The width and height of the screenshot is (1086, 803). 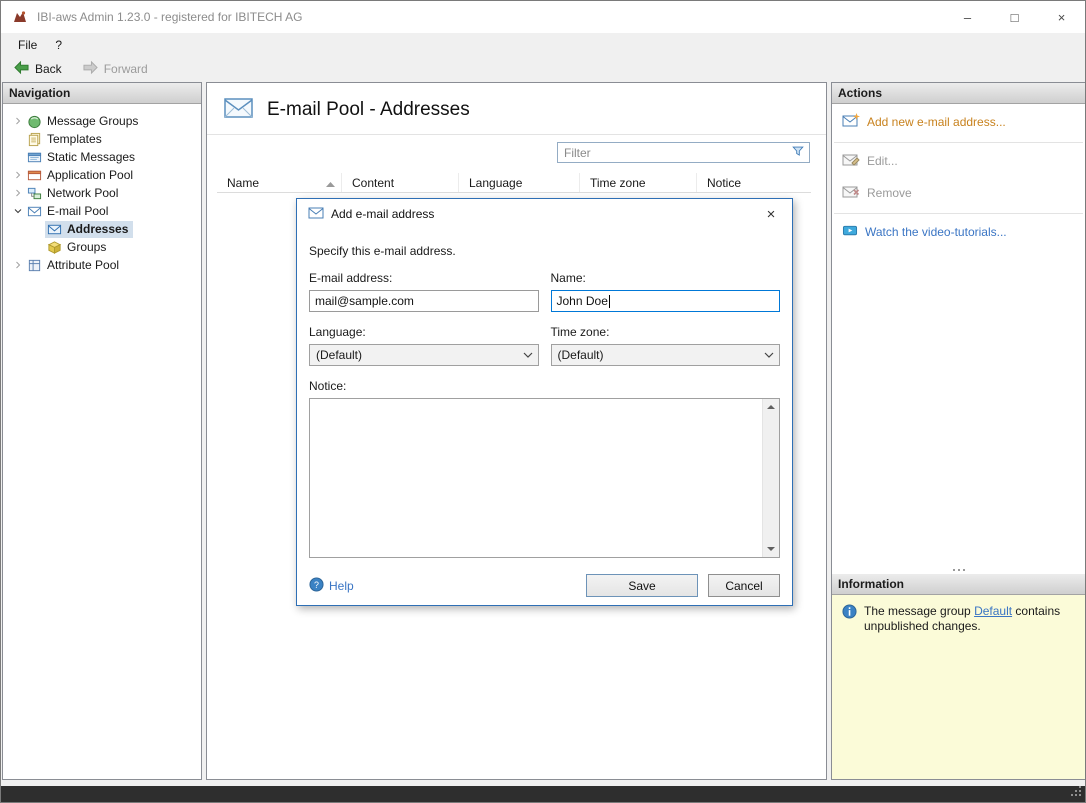 I want to click on information-header: Information, so click(x=958, y=584).